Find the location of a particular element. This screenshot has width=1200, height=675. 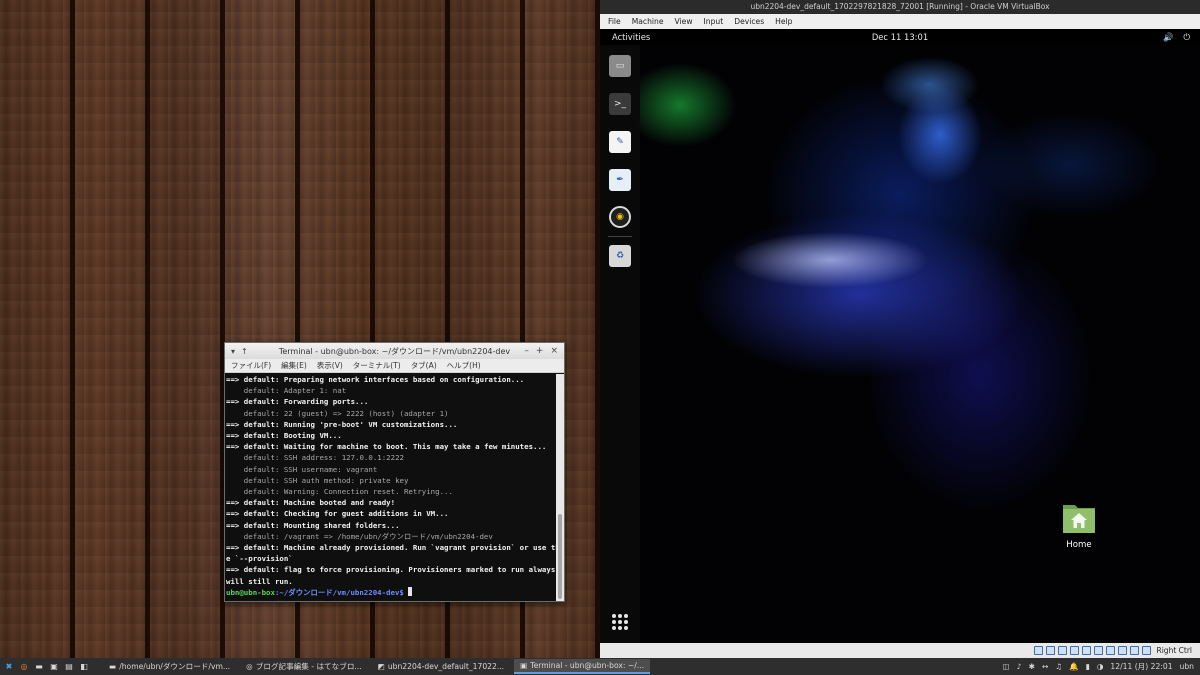

menu-edit: 編集(E) is located at coordinates (294, 365).